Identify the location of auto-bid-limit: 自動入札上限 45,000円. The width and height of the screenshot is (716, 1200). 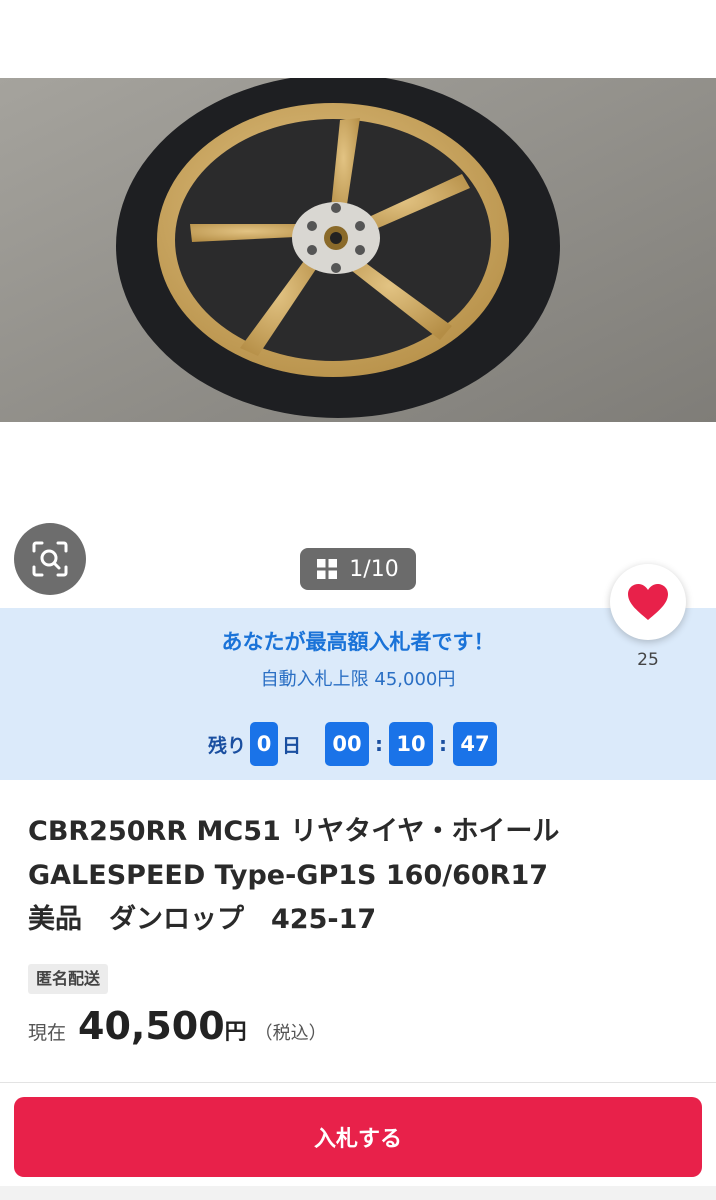
(358, 679).